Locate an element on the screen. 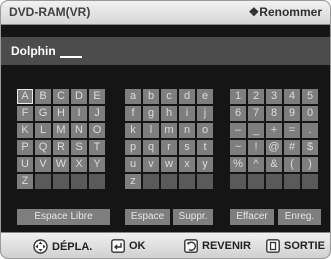 The height and width of the screenshot is (259, 331). lowercase-key: f is located at coordinates (133, 113).